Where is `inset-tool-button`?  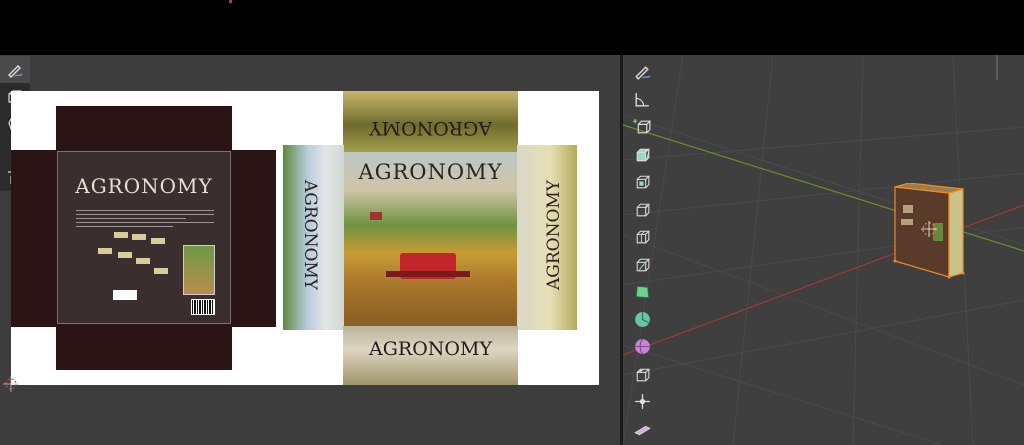 inset-tool-button is located at coordinates (642, 182).